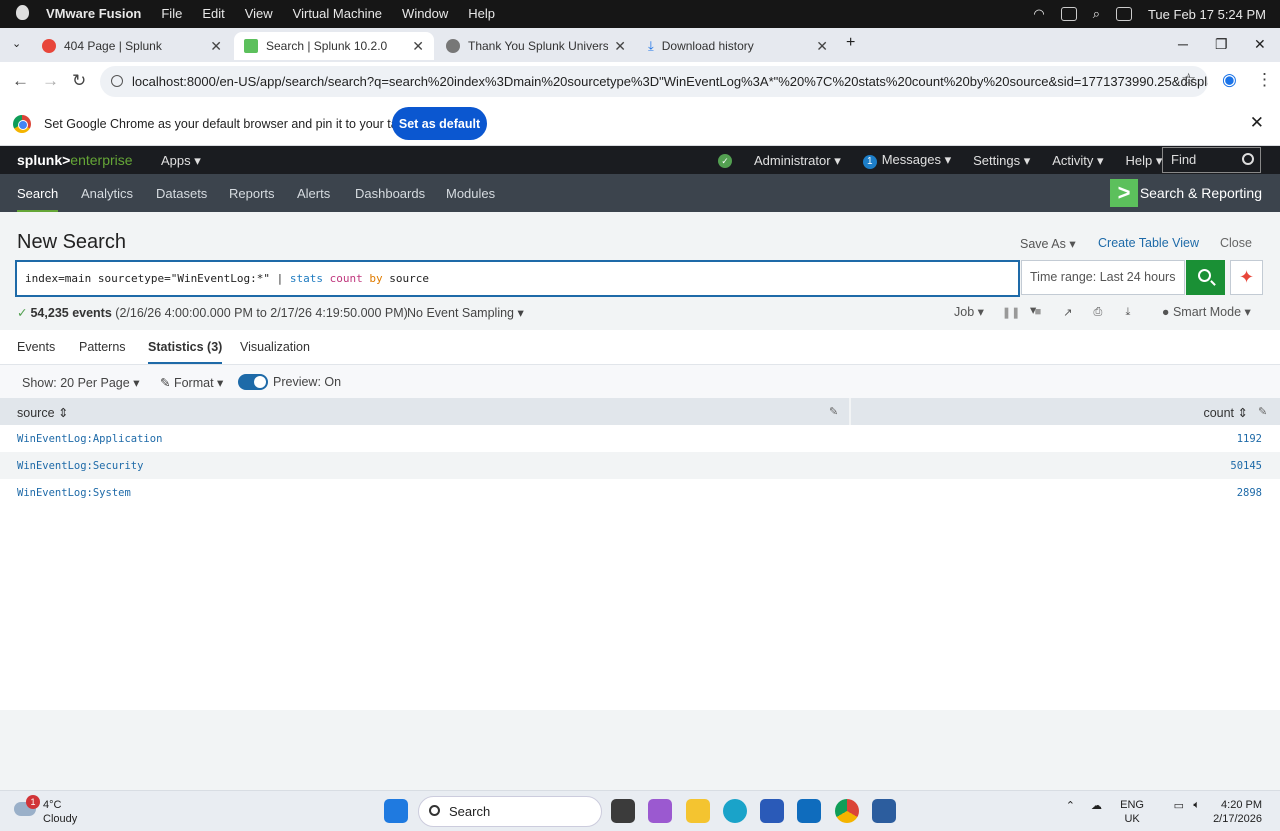 The height and width of the screenshot is (831, 1280). Describe the element at coordinates (89, 439) in the screenshot. I see `source-cell: WinEventLog:Application` at that location.